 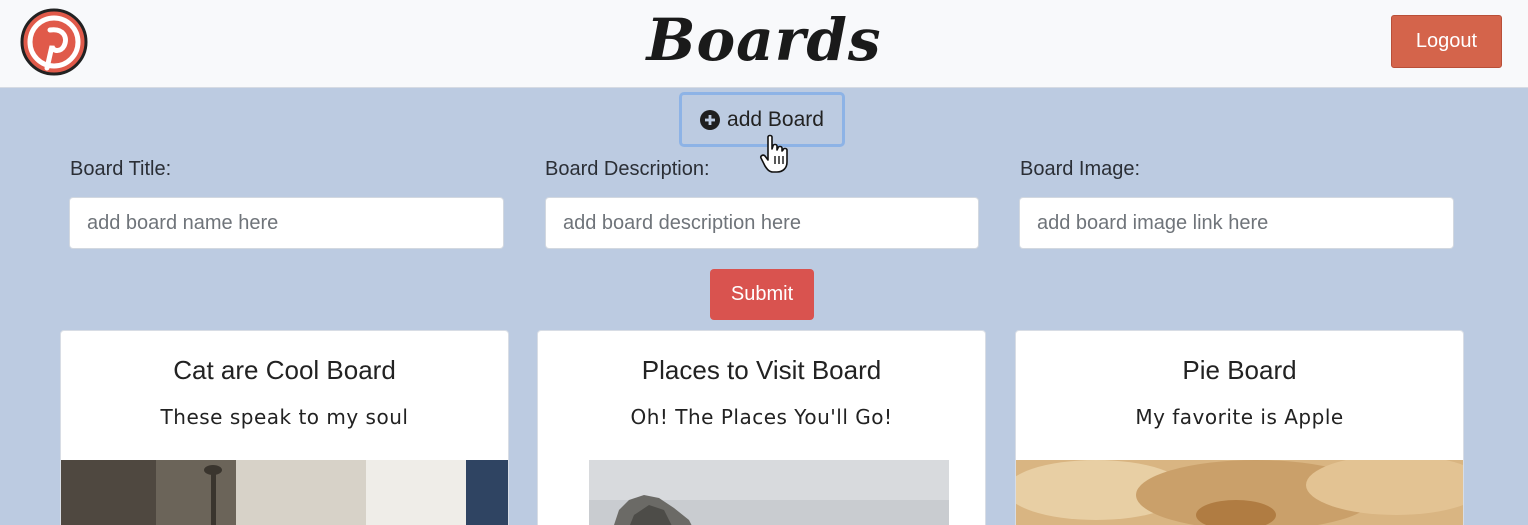 What do you see at coordinates (775, 119) in the screenshot?
I see `add-board-label: add Board` at bounding box center [775, 119].